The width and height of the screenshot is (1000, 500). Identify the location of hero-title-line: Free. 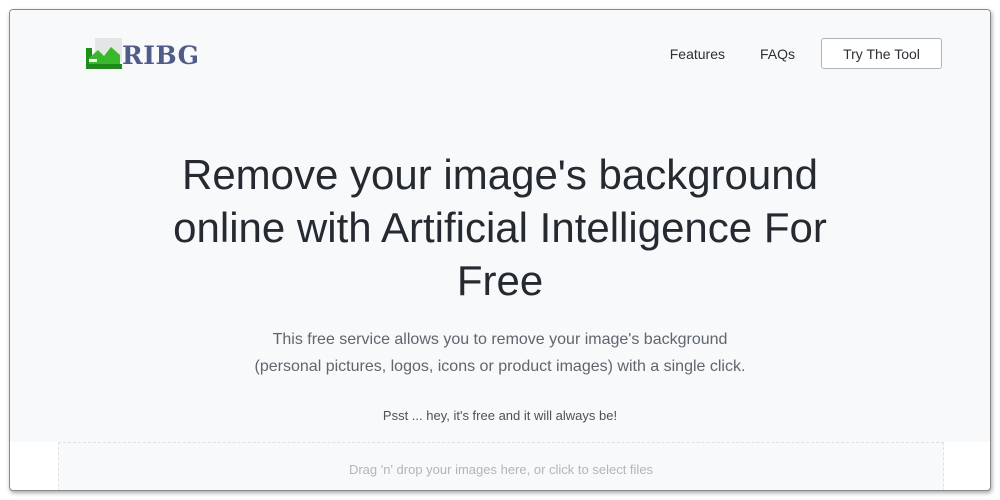
(500, 280).